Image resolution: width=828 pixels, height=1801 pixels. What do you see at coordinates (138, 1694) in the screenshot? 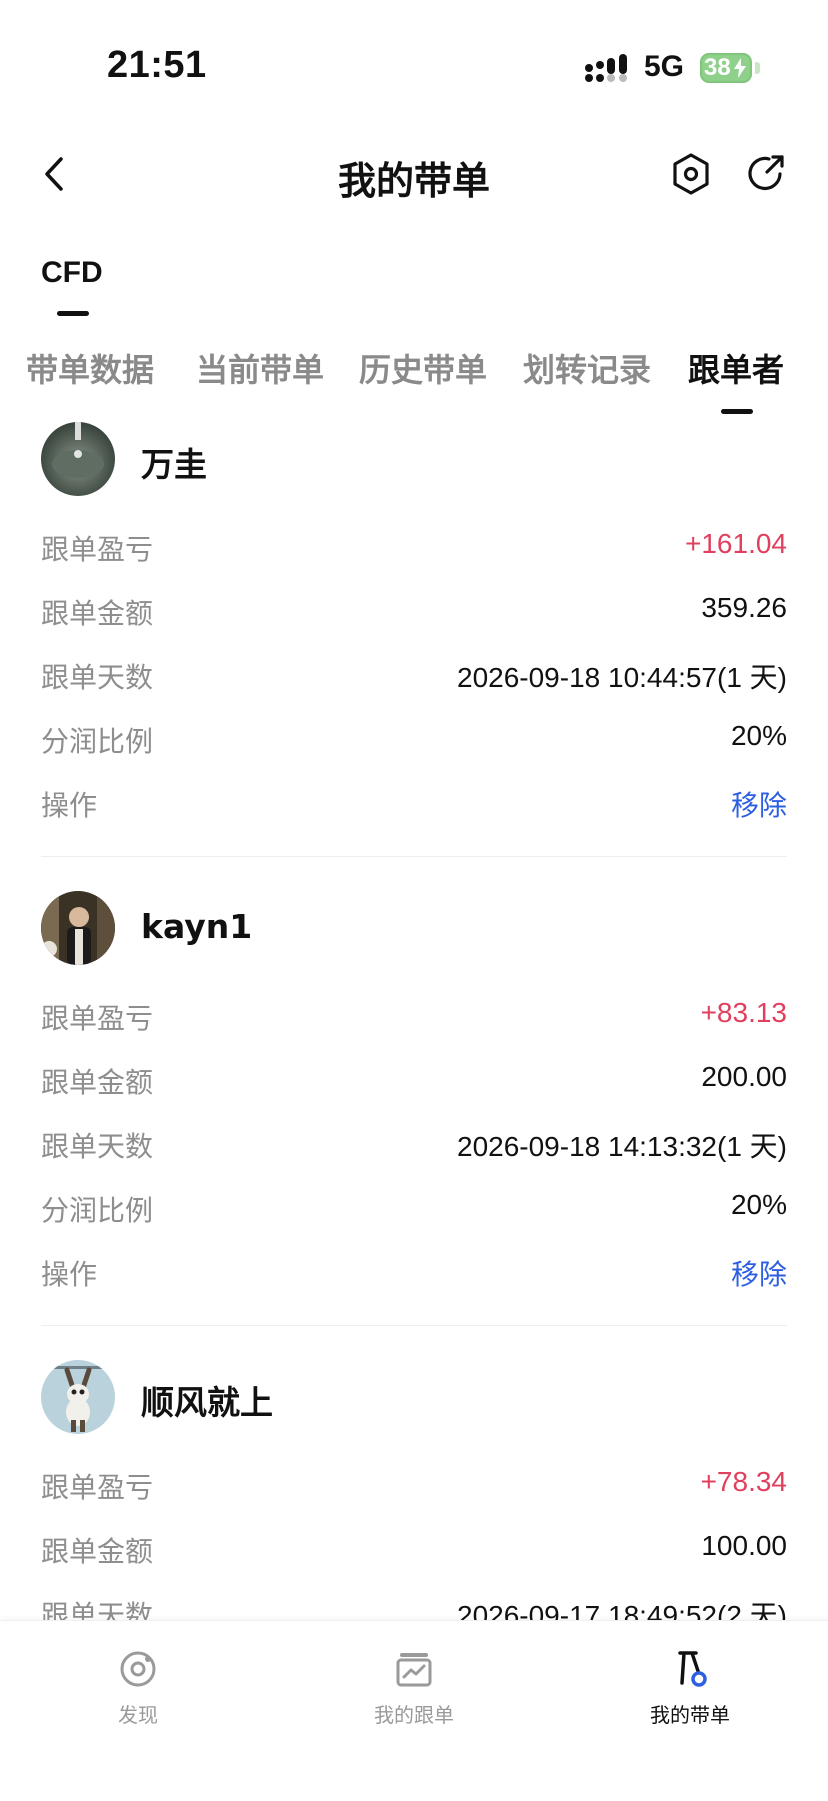
I see `nav-discover: 发现` at bounding box center [138, 1694].